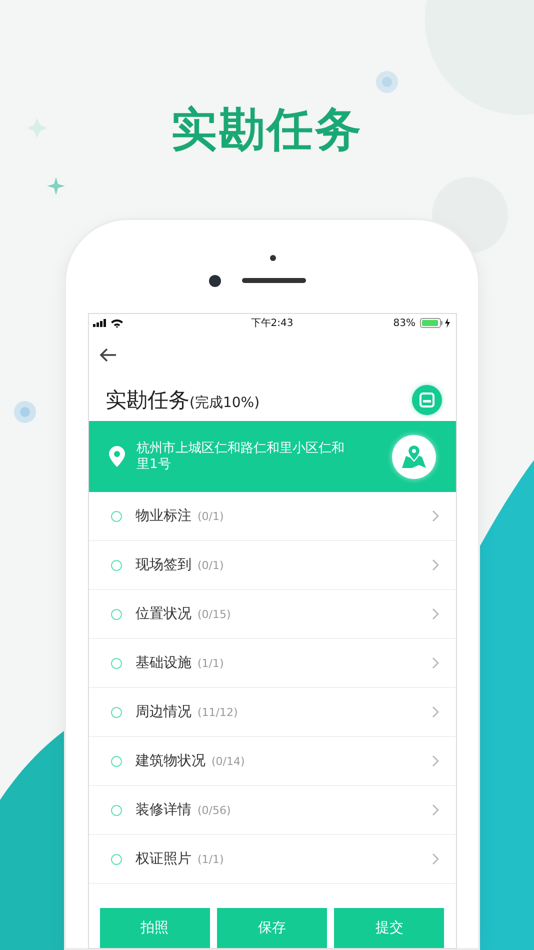 The image size is (534, 950). I want to click on map-pin-icon, so click(413, 457).